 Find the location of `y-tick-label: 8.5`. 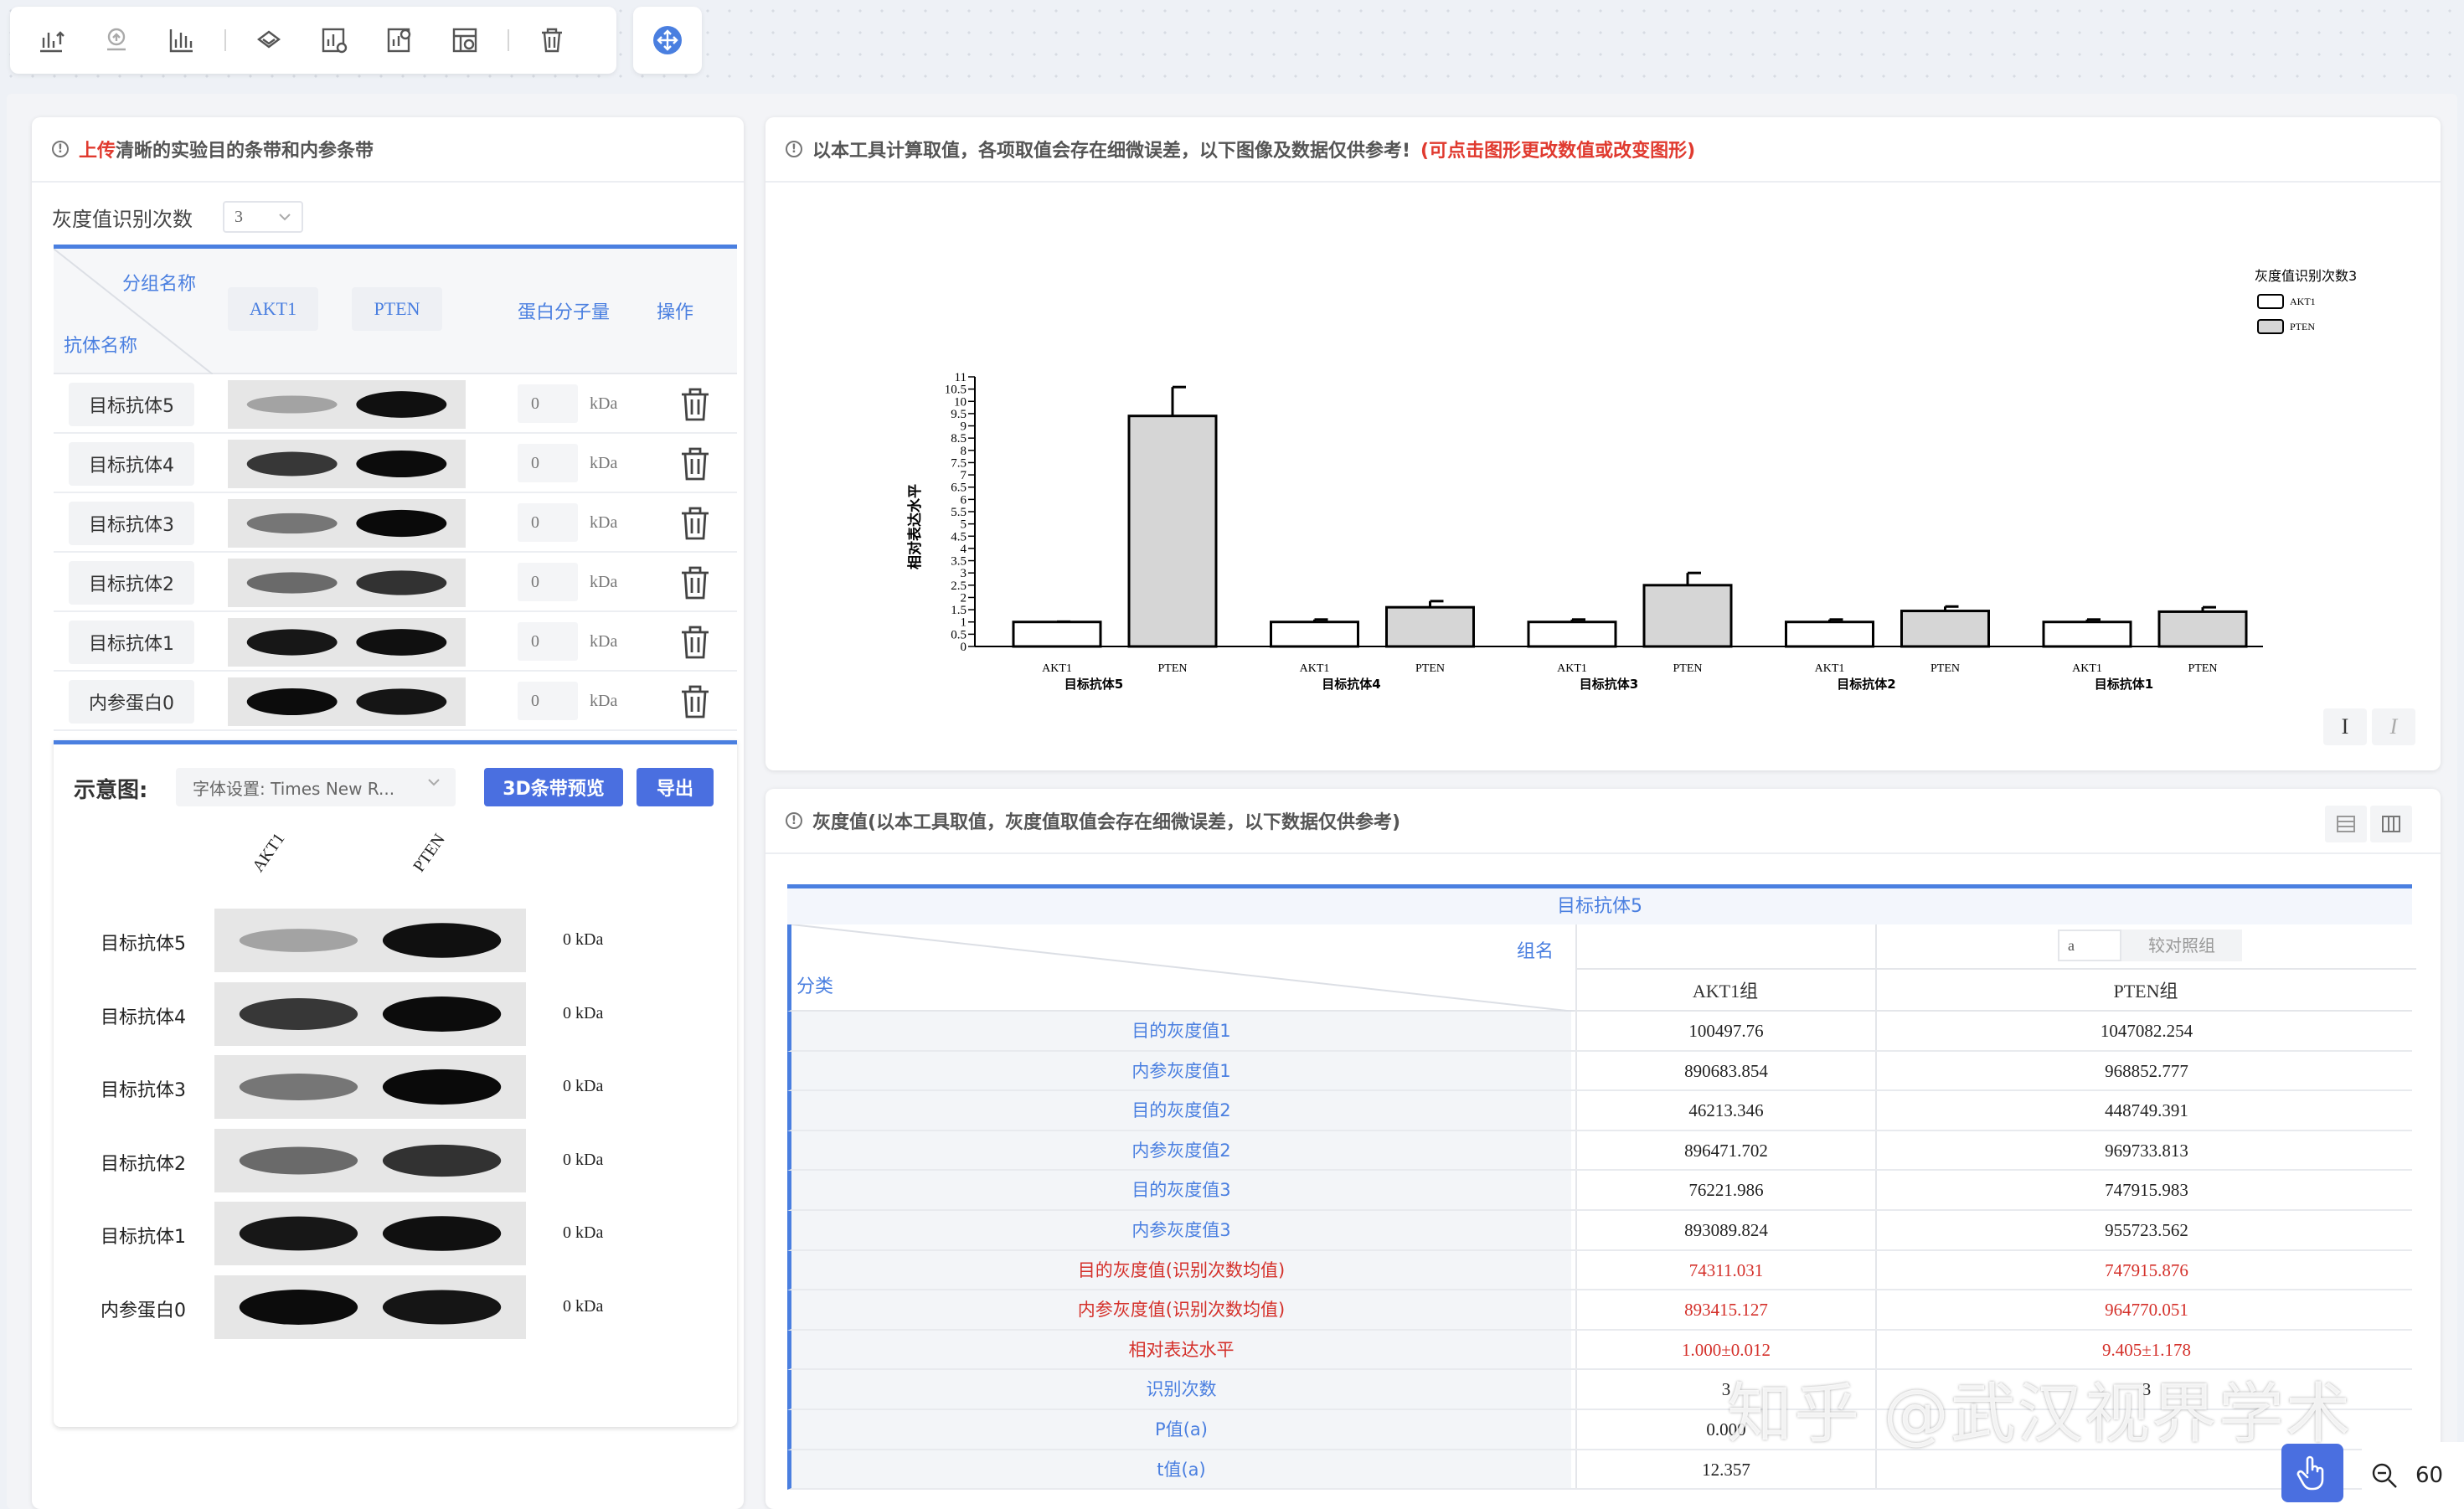

y-tick-label: 8.5 is located at coordinates (959, 438).